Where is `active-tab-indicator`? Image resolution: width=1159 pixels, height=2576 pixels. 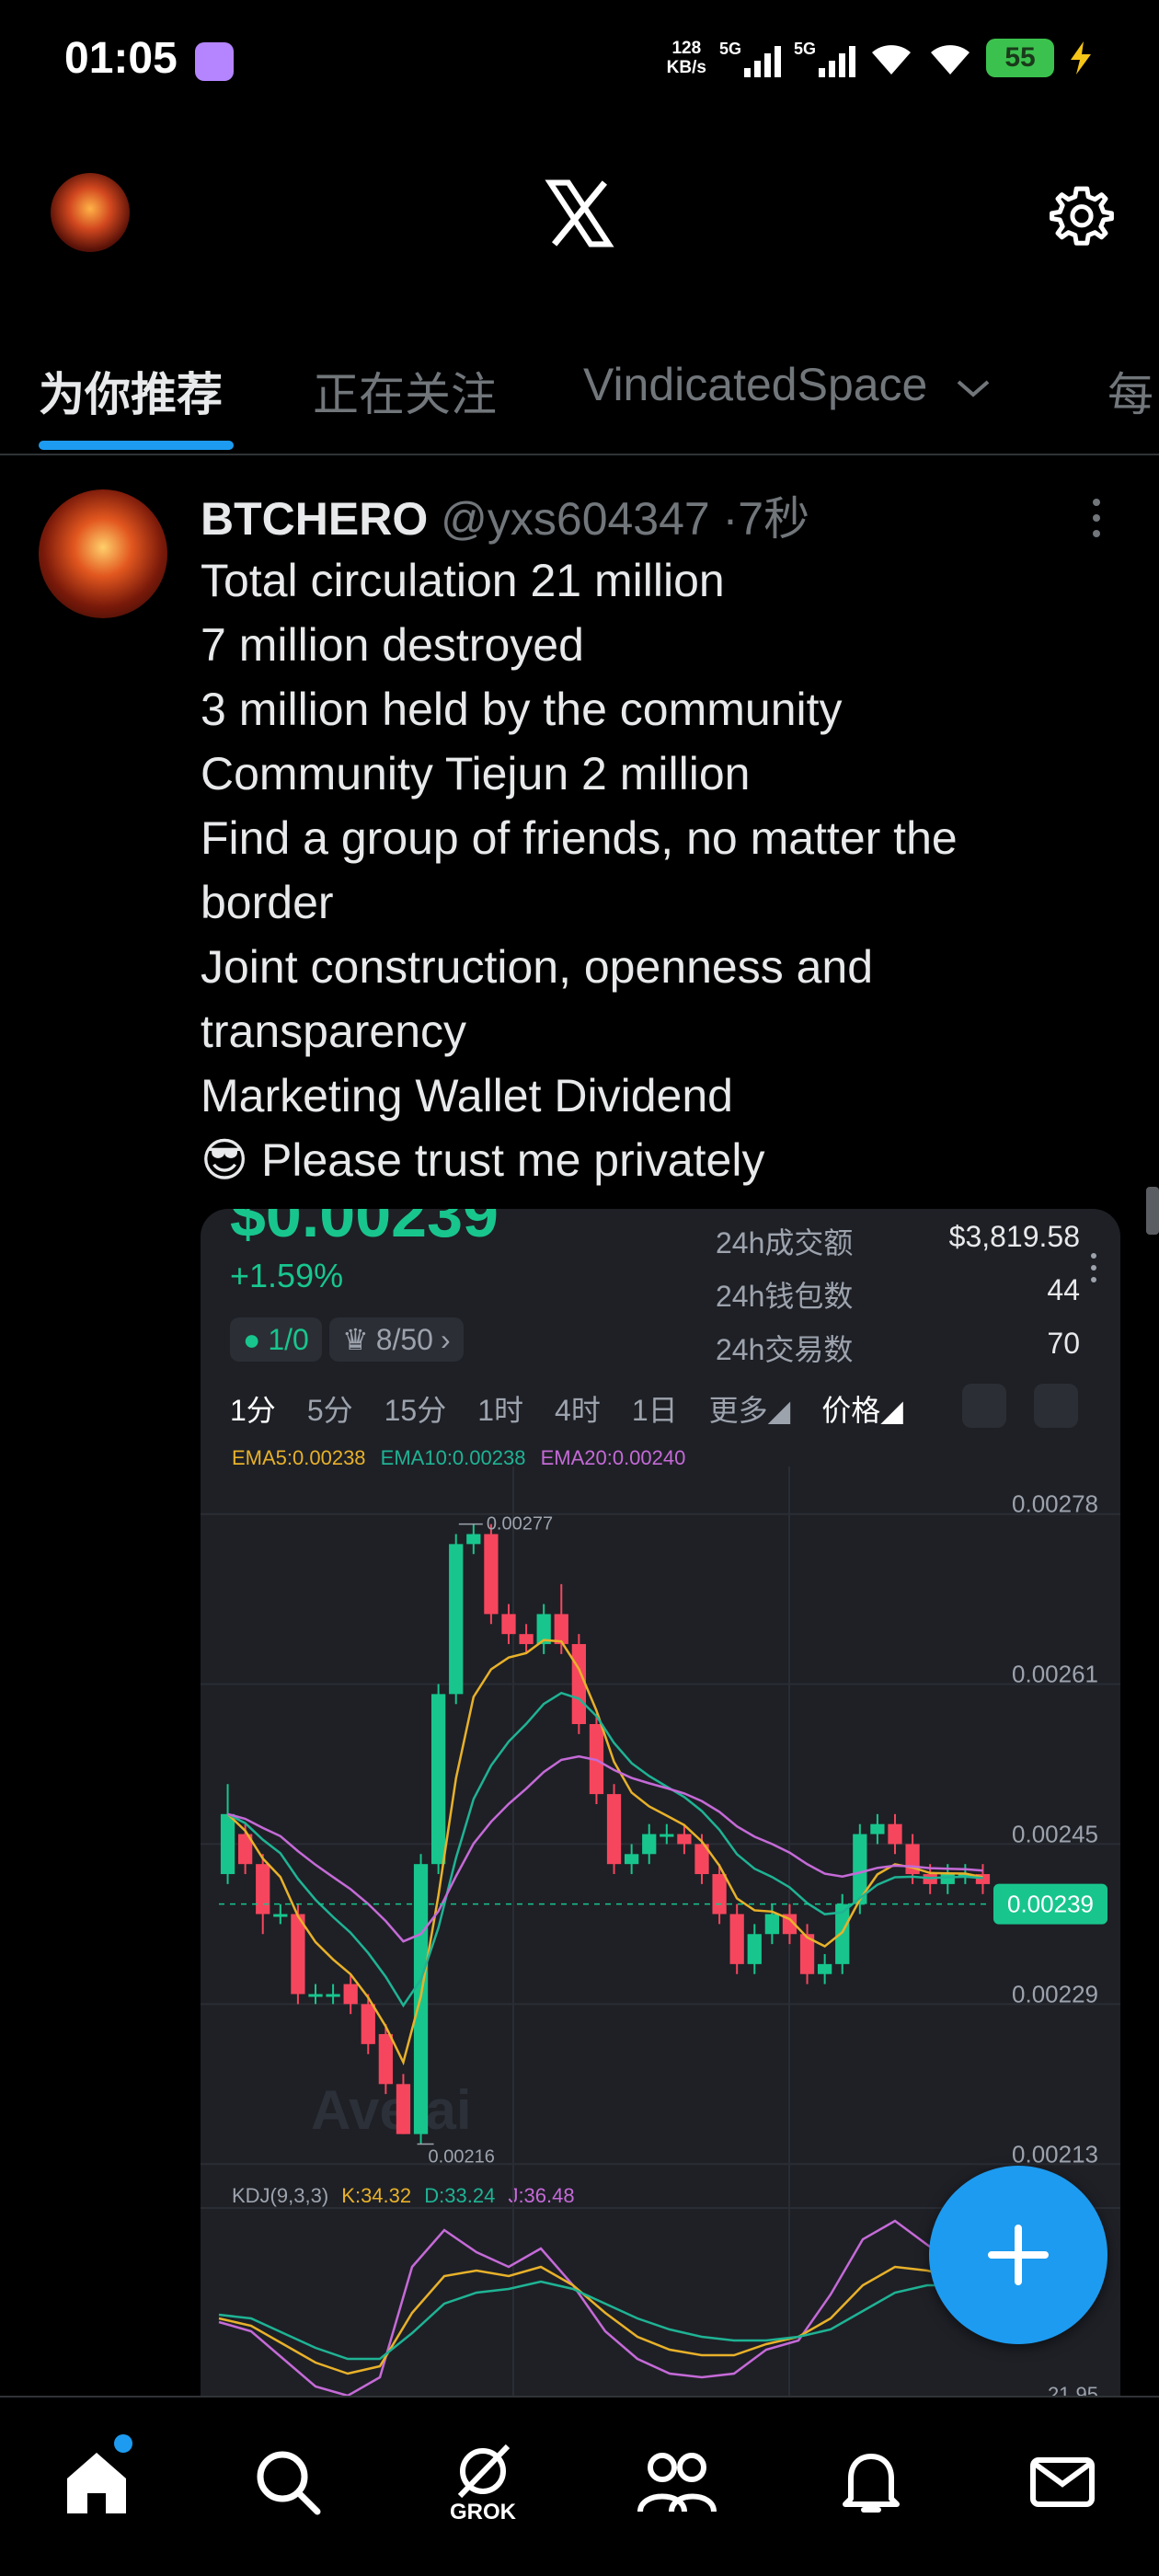
active-tab-indicator is located at coordinates (136, 445).